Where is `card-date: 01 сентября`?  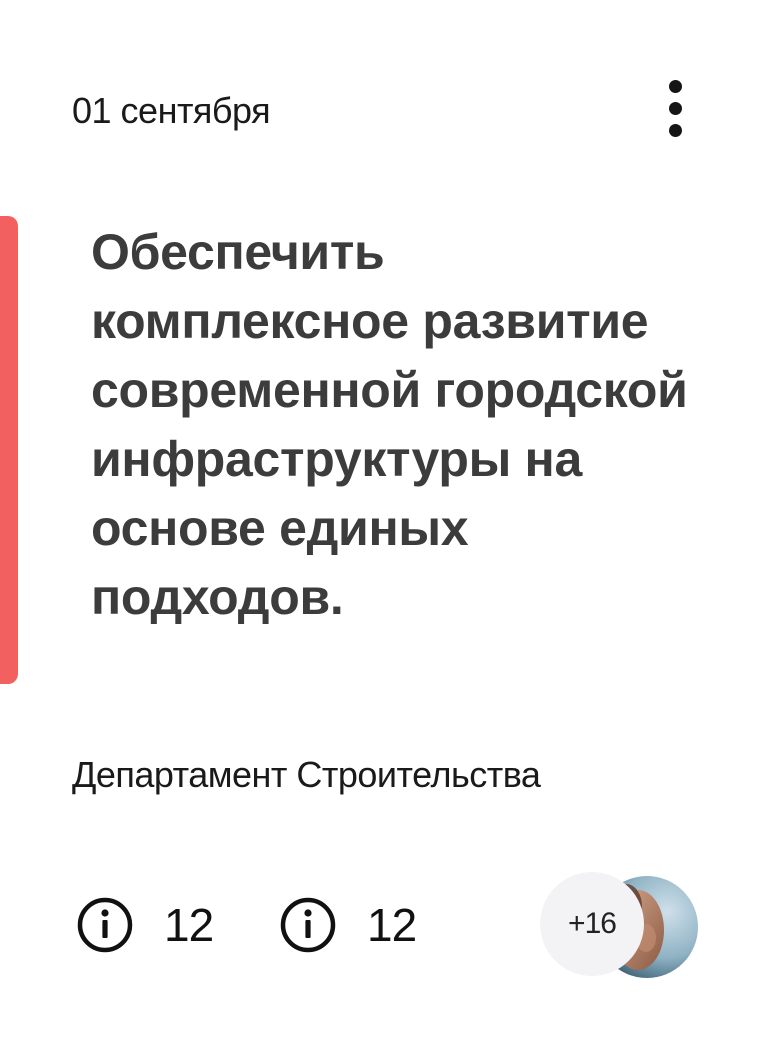 card-date: 01 сентября is located at coordinates (171, 110).